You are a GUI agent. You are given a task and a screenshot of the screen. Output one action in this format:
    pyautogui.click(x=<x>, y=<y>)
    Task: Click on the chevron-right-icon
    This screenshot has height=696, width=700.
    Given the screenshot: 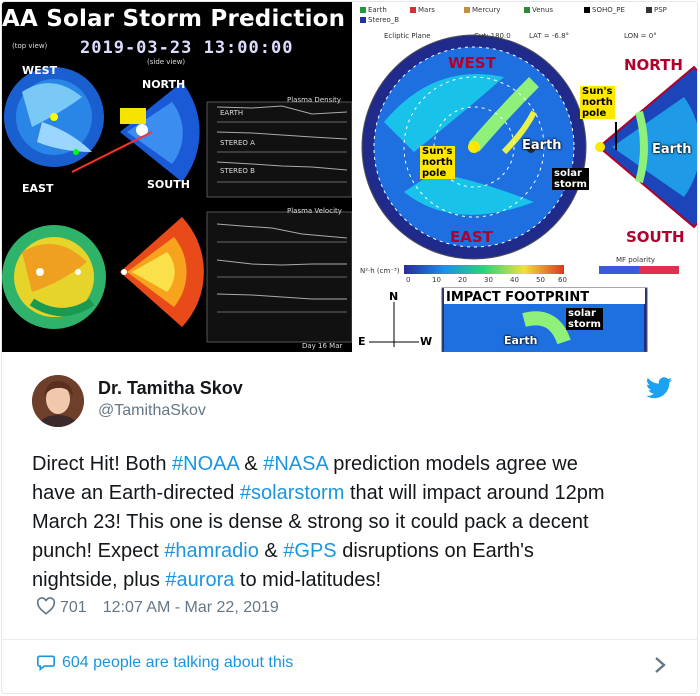 What is the action you would take?
    pyautogui.click(x=660, y=665)
    